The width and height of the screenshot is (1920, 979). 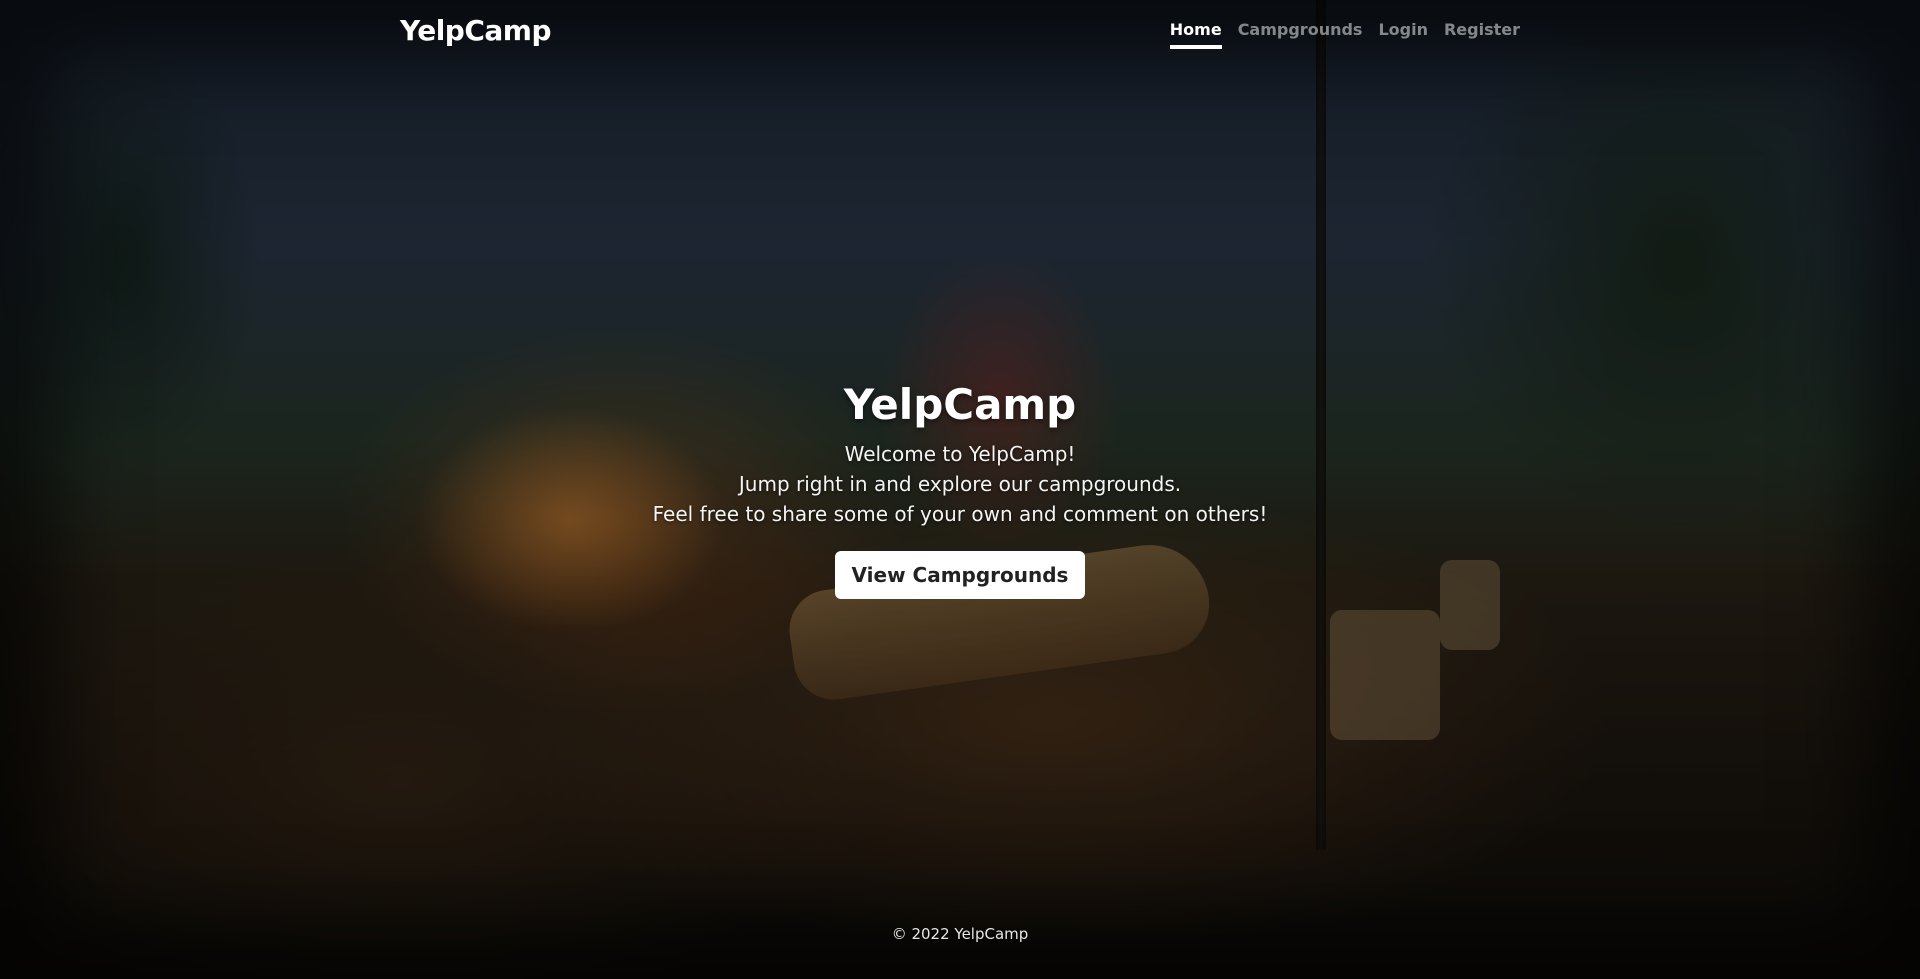 I want to click on nav-link-login: Login, so click(x=1403, y=34).